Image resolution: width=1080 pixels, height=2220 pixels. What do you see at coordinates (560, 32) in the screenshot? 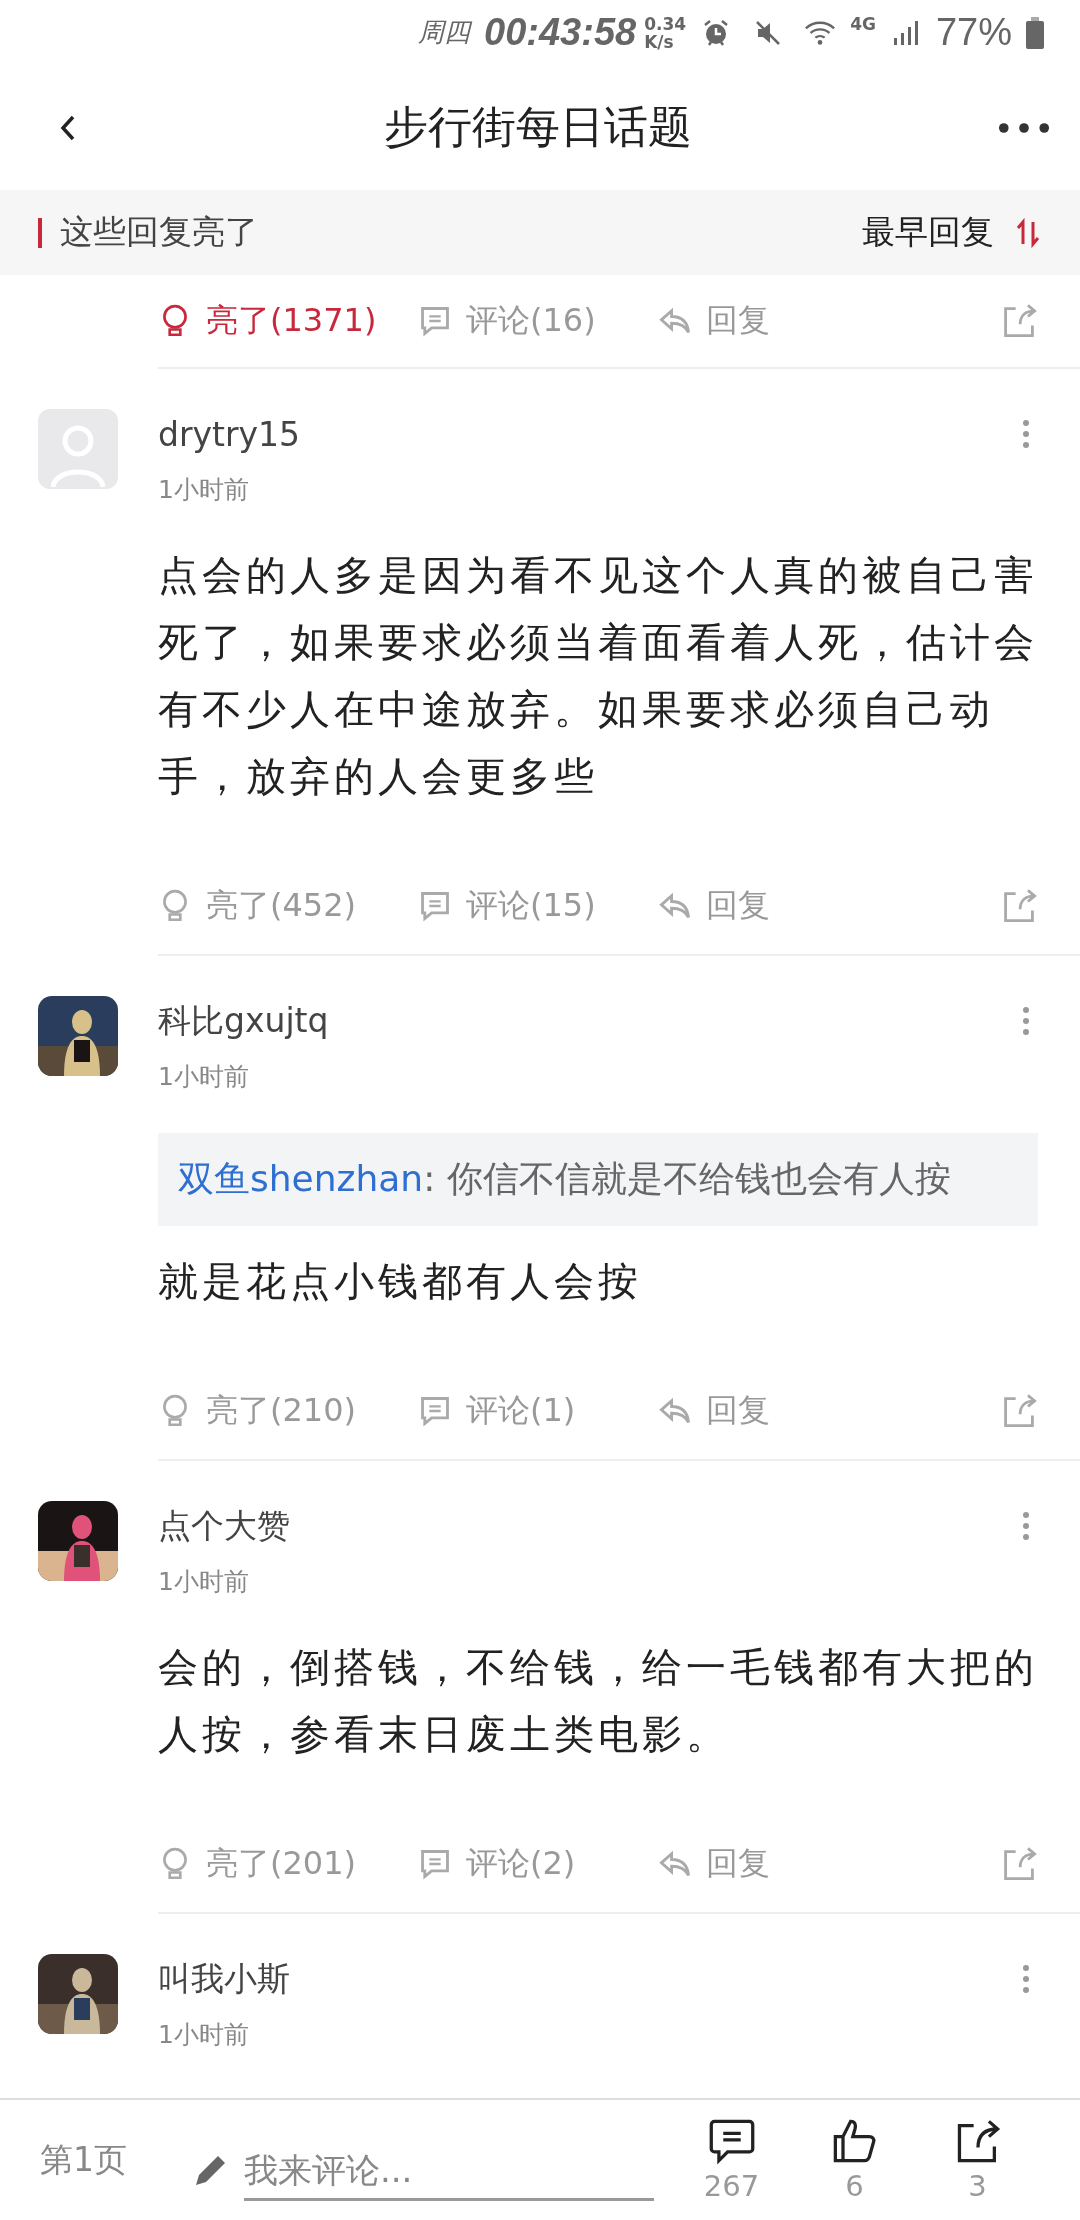
I see `status-time: 00:43:58` at bounding box center [560, 32].